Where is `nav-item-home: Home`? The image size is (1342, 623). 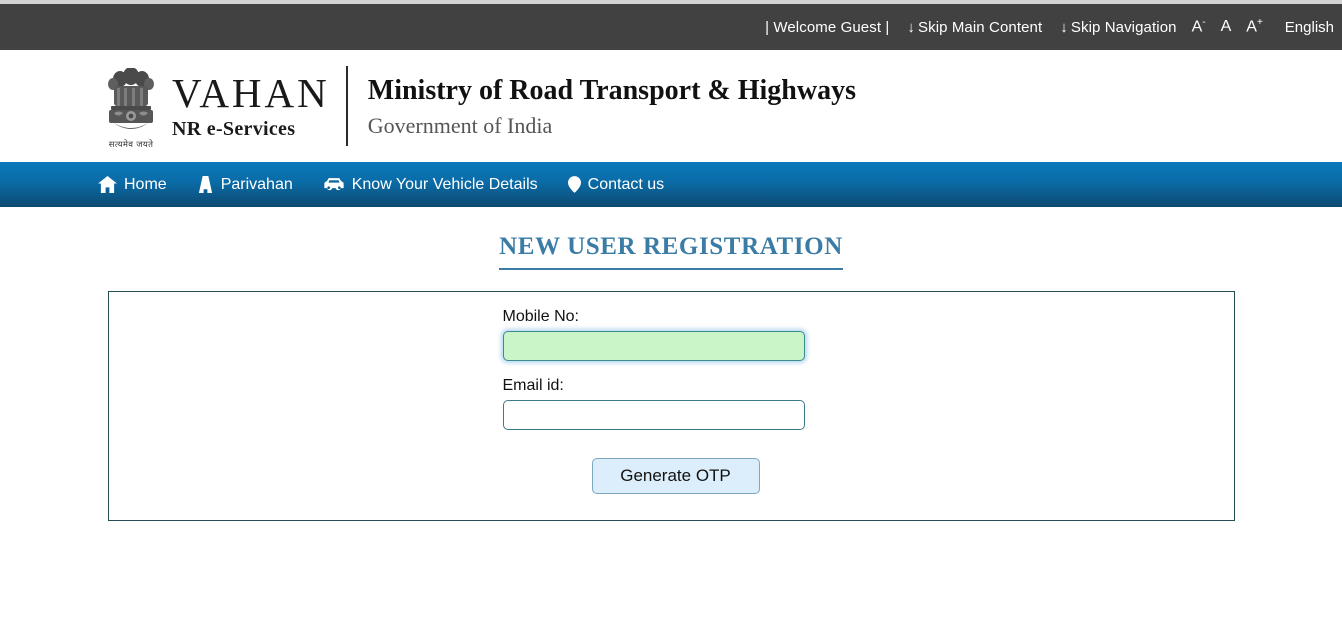
nav-item-home: Home is located at coordinates (132, 185).